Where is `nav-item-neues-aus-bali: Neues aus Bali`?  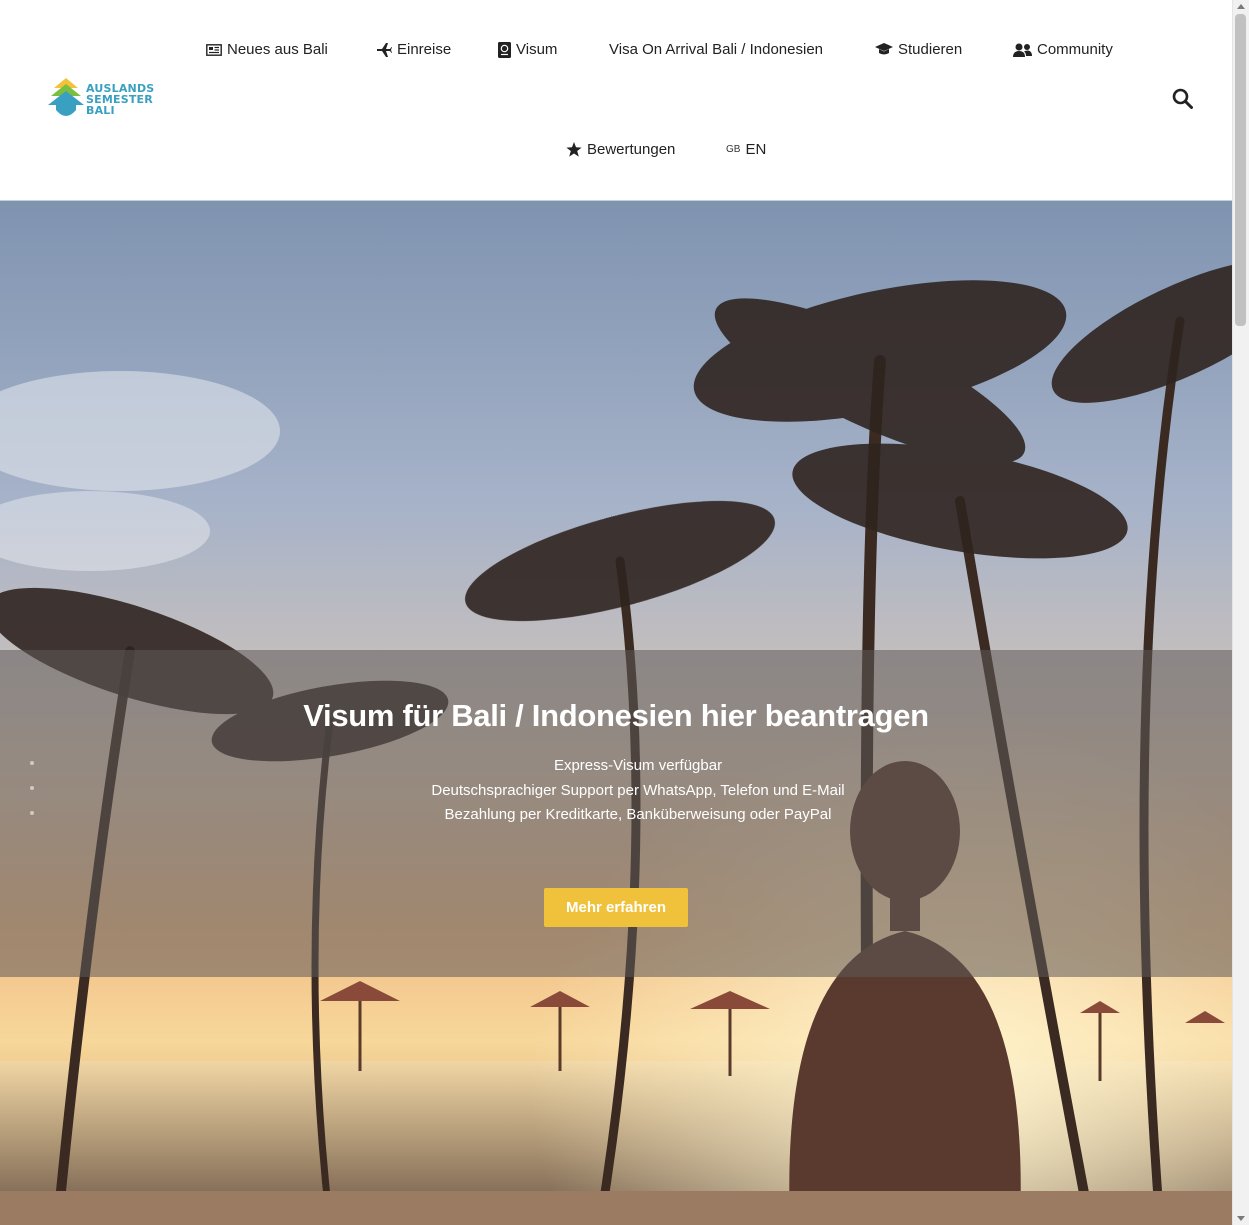 nav-item-neues-aus-bali: Neues aus Bali is located at coordinates (267, 49).